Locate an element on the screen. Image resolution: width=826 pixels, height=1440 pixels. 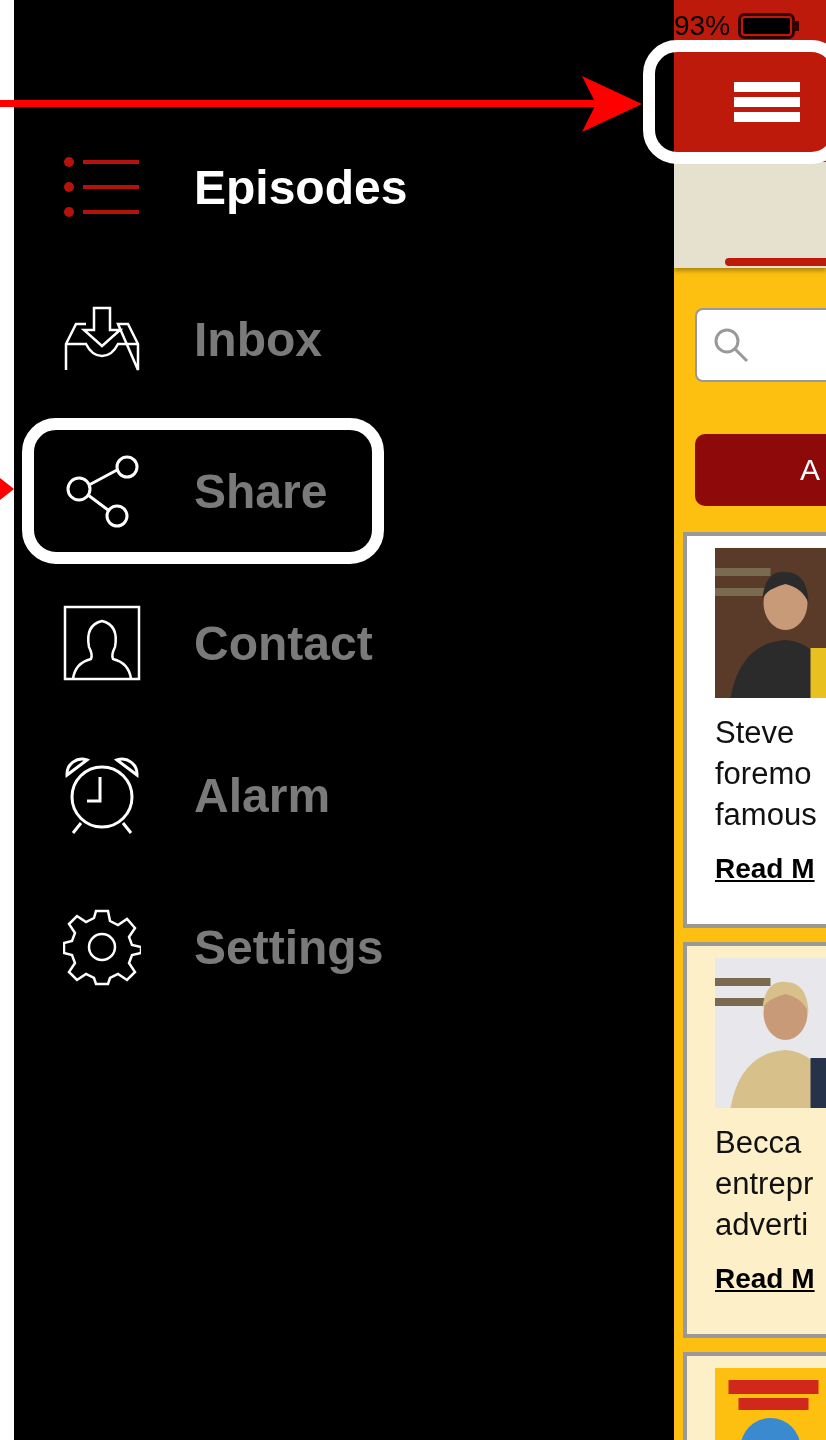
episode-card: Steve foremo famous Read M is located at coordinates (754, 730).